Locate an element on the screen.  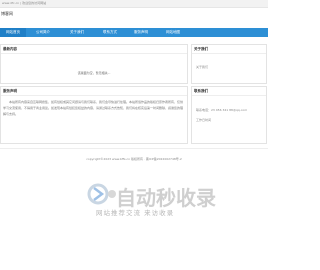
about-panel: 关于我们 关于我们 is located at coordinates (229, 64).